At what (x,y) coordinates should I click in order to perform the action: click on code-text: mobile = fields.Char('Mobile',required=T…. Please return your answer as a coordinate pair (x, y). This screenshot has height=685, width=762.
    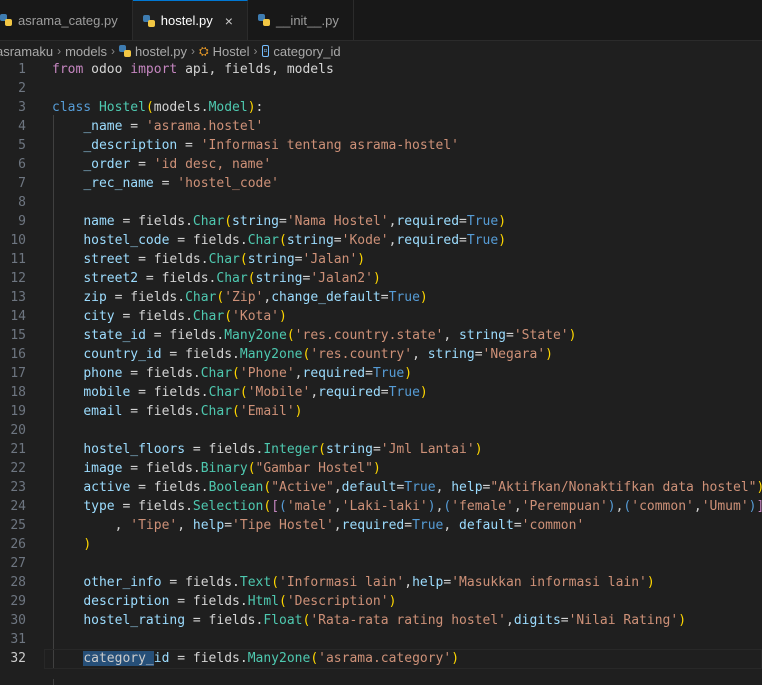
    Looking at the image, I should click on (240, 392).